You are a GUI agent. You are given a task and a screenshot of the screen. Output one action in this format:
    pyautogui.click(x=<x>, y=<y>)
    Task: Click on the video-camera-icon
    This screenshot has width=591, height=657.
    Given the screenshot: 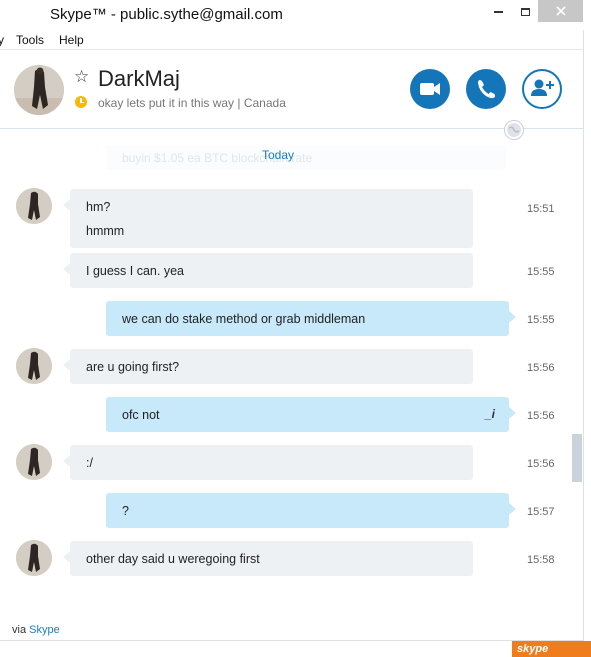 What is the action you would take?
    pyautogui.click(x=430, y=89)
    